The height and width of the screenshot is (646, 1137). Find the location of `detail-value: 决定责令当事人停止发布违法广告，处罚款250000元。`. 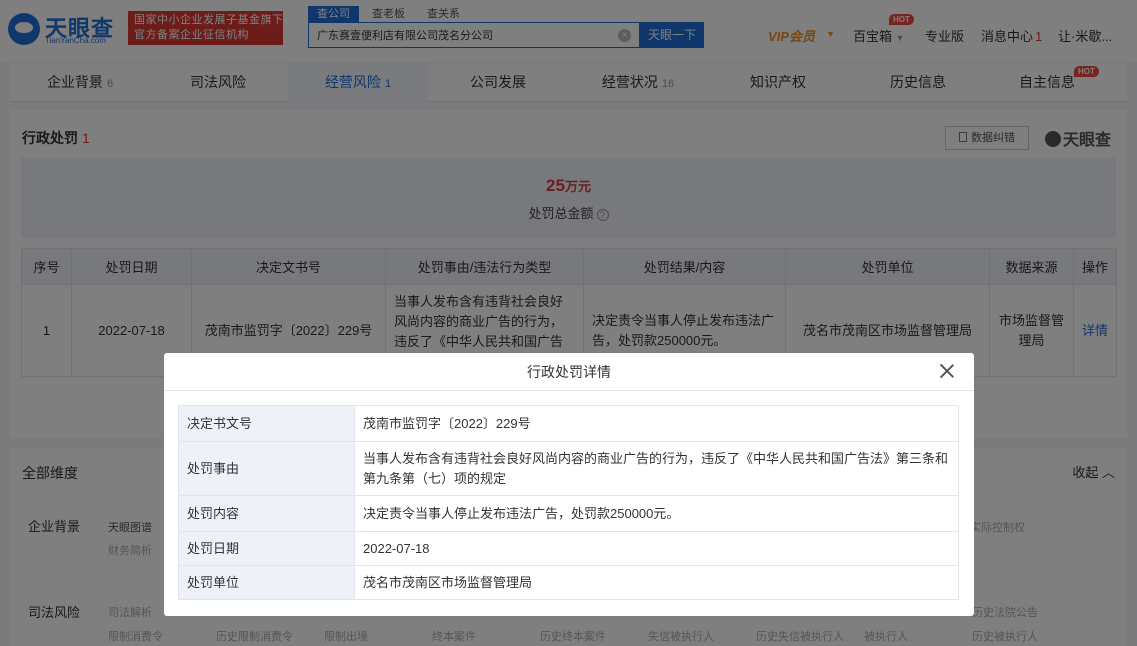

detail-value: 决定责令当事人停止发布违法广告，处罚款250000元。 is located at coordinates (656, 513).